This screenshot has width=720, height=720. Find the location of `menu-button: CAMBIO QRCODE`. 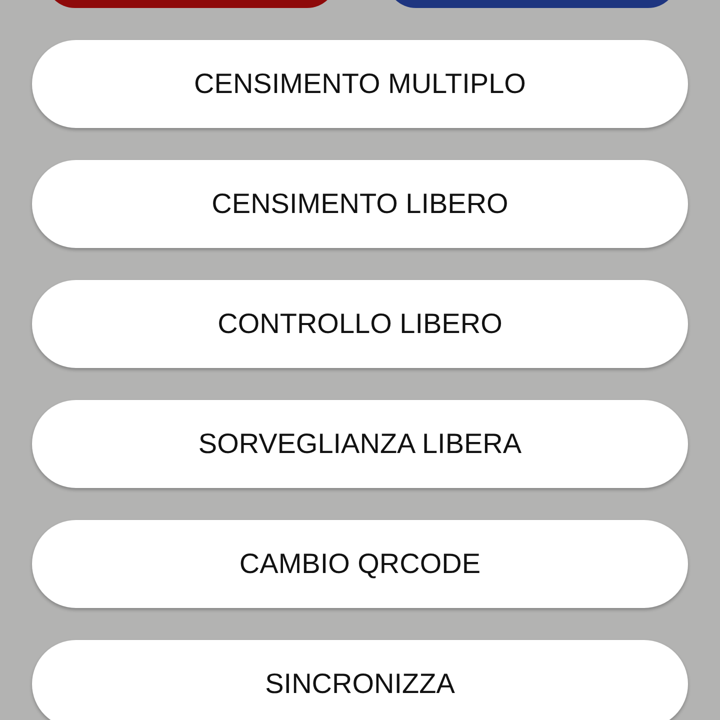

menu-button: CAMBIO QRCODE is located at coordinates (360, 564).